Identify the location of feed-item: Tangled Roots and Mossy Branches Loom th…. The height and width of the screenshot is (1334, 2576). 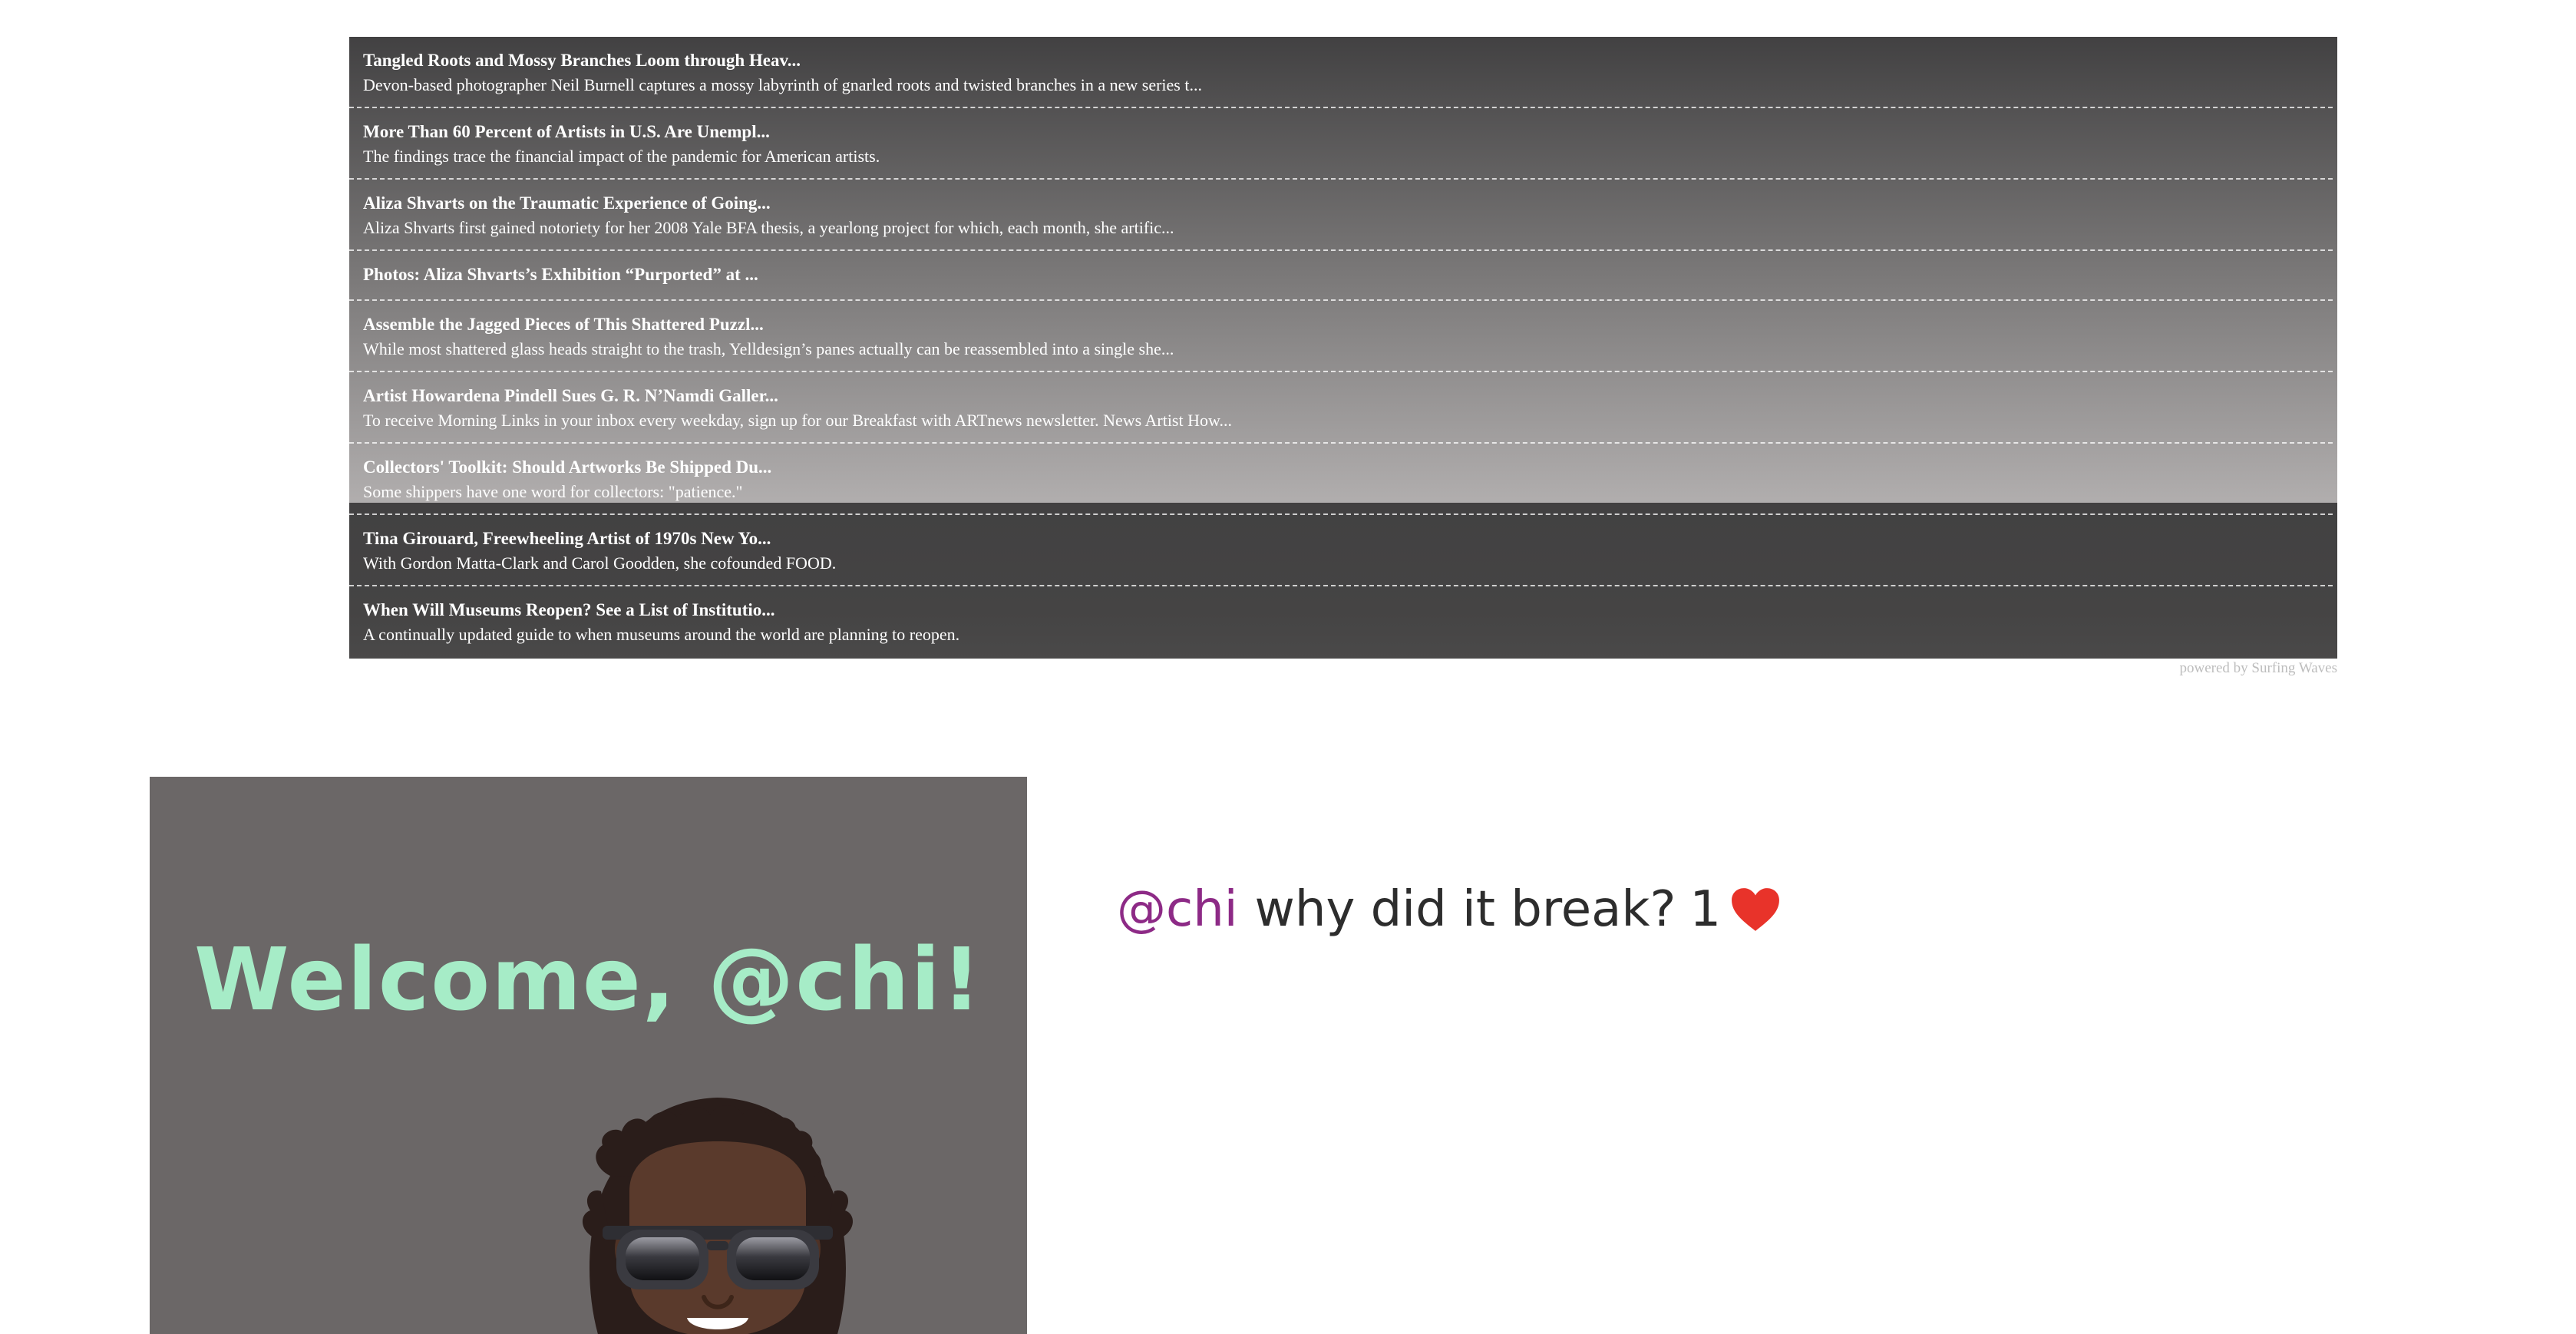
(1341, 72).